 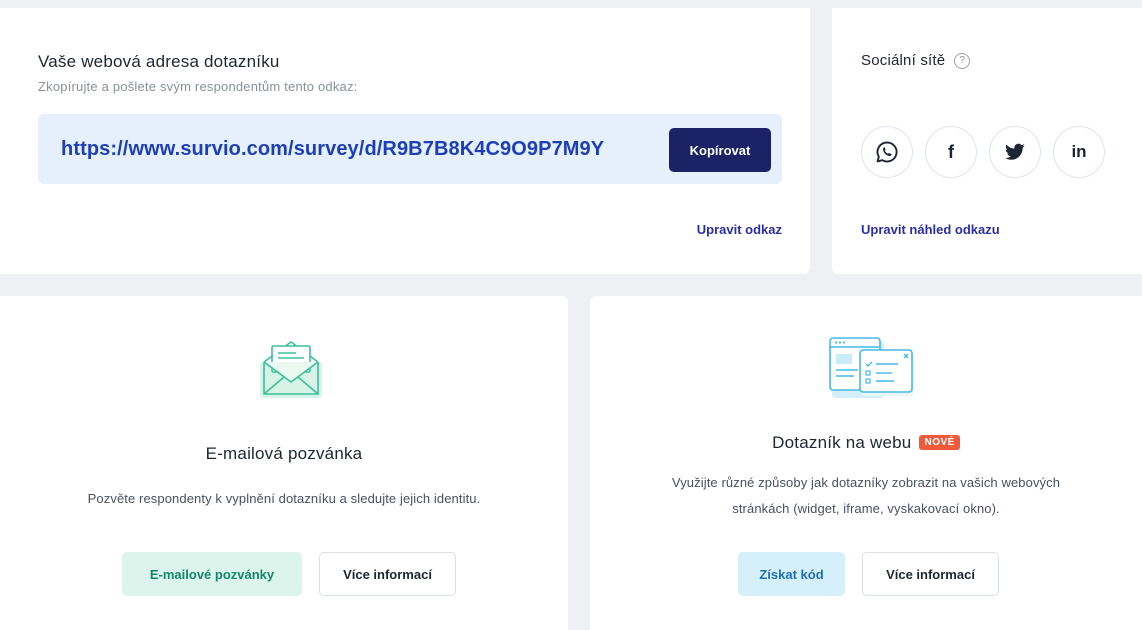 I want to click on social-networks-label: Sociální sítě, so click(x=903, y=60).